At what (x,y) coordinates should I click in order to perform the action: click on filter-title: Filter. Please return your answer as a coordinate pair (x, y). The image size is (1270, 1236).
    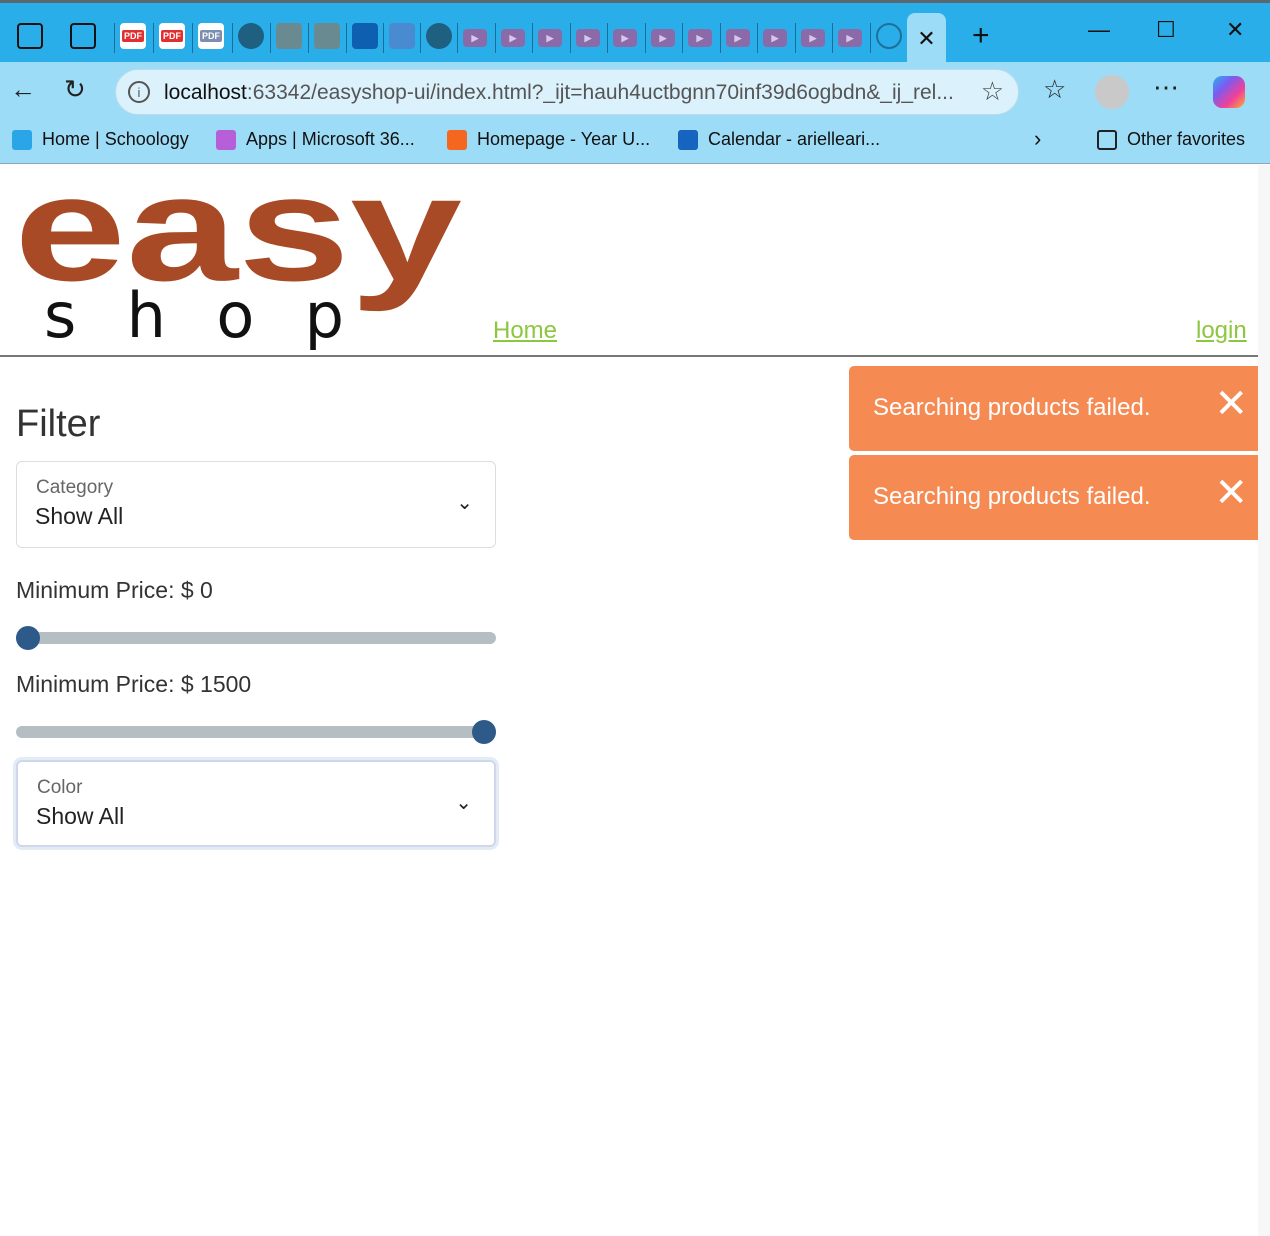
    Looking at the image, I should click on (58, 424).